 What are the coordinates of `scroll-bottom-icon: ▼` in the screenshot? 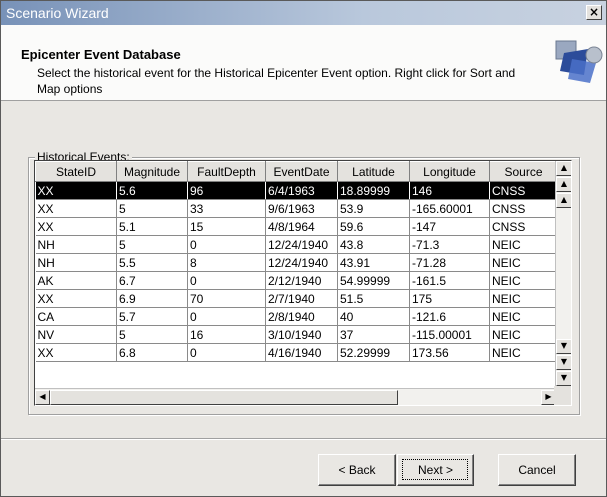 It's located at (563, 378).